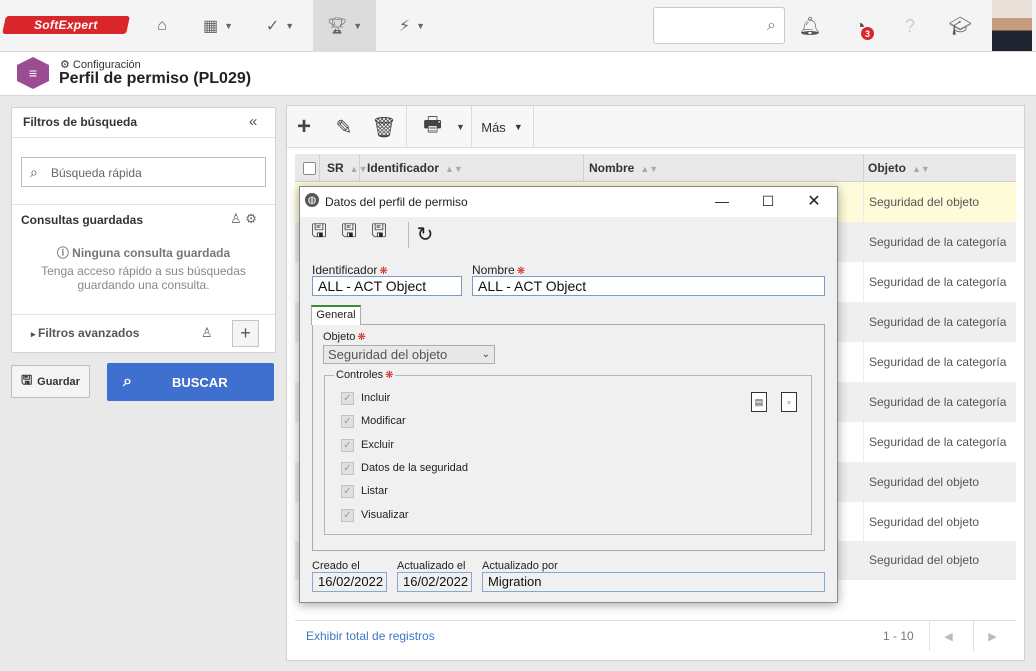 The height and width of the screenshot is (671, 1036). Describe the element at coordinates (948, 636) in the screenshot. I see `previous-page-button: ◀` at that location.